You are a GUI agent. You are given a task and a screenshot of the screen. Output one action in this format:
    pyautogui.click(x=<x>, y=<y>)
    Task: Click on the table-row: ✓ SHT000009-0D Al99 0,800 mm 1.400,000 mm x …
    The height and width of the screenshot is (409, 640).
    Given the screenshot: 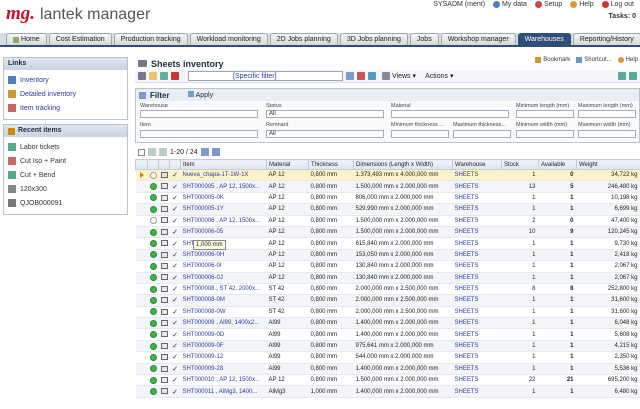 What is the action you would take?
    pyautogui.click(x=387, y=334)
    